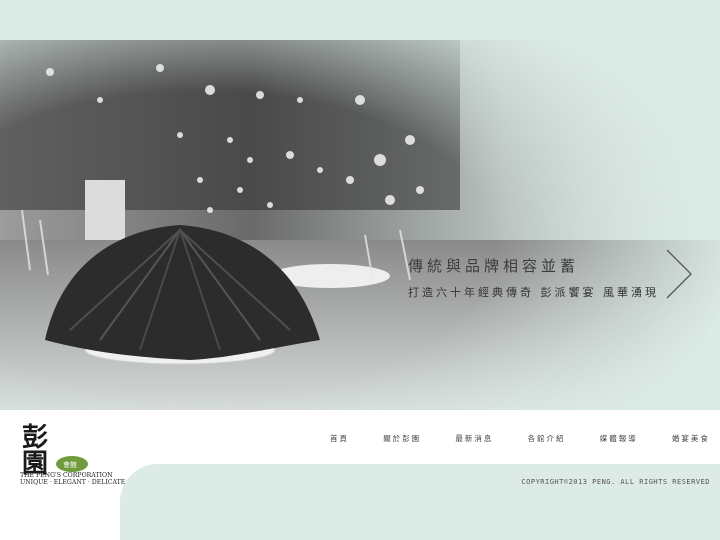 Image resolution: width=720 pixels, height=540 pixels. Describe the element at coordinates (66, 475) in the screenshot. I see `logo-company: THE PENG'S CORPORATION` at that location.